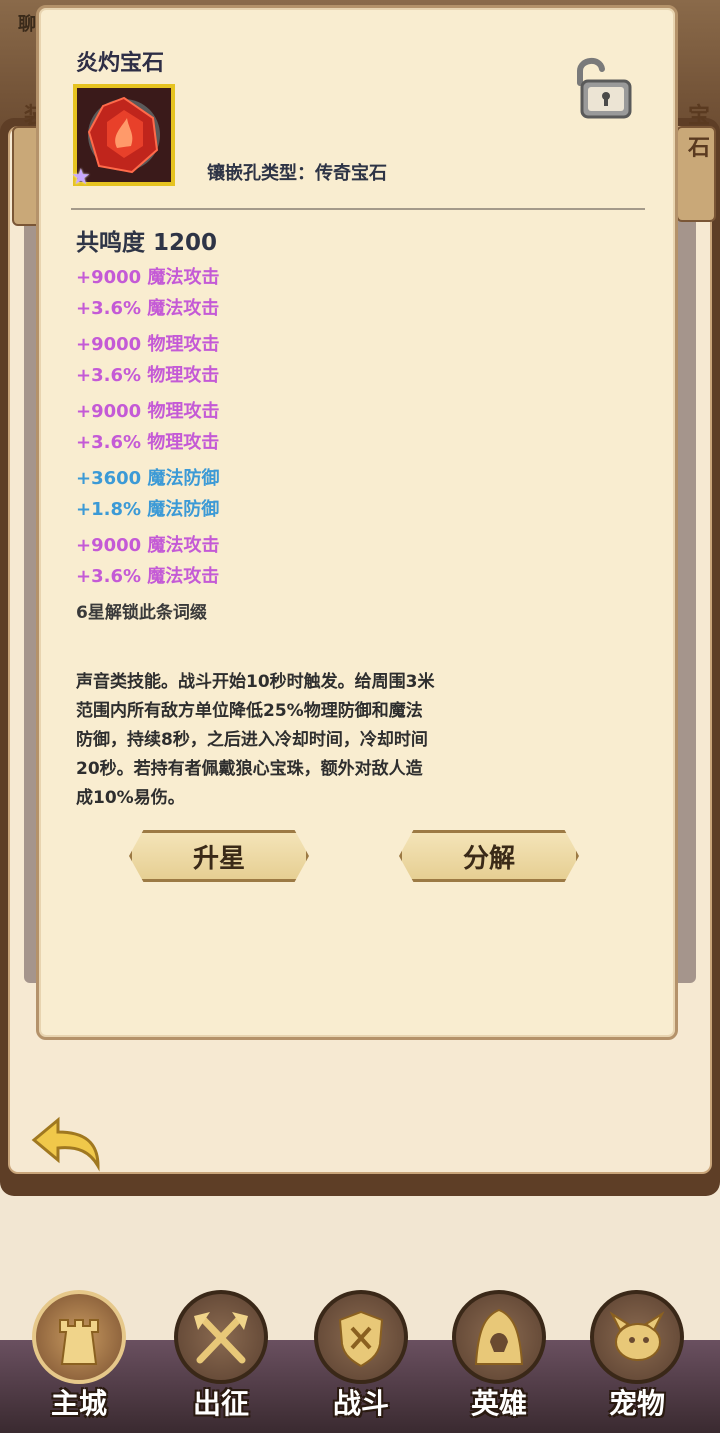 The width and height of the screenshot is (720, 1433). I want to click on description-line: 声音类技能。战斗开始10秒时触发。给周围3米, so click(255, 682).